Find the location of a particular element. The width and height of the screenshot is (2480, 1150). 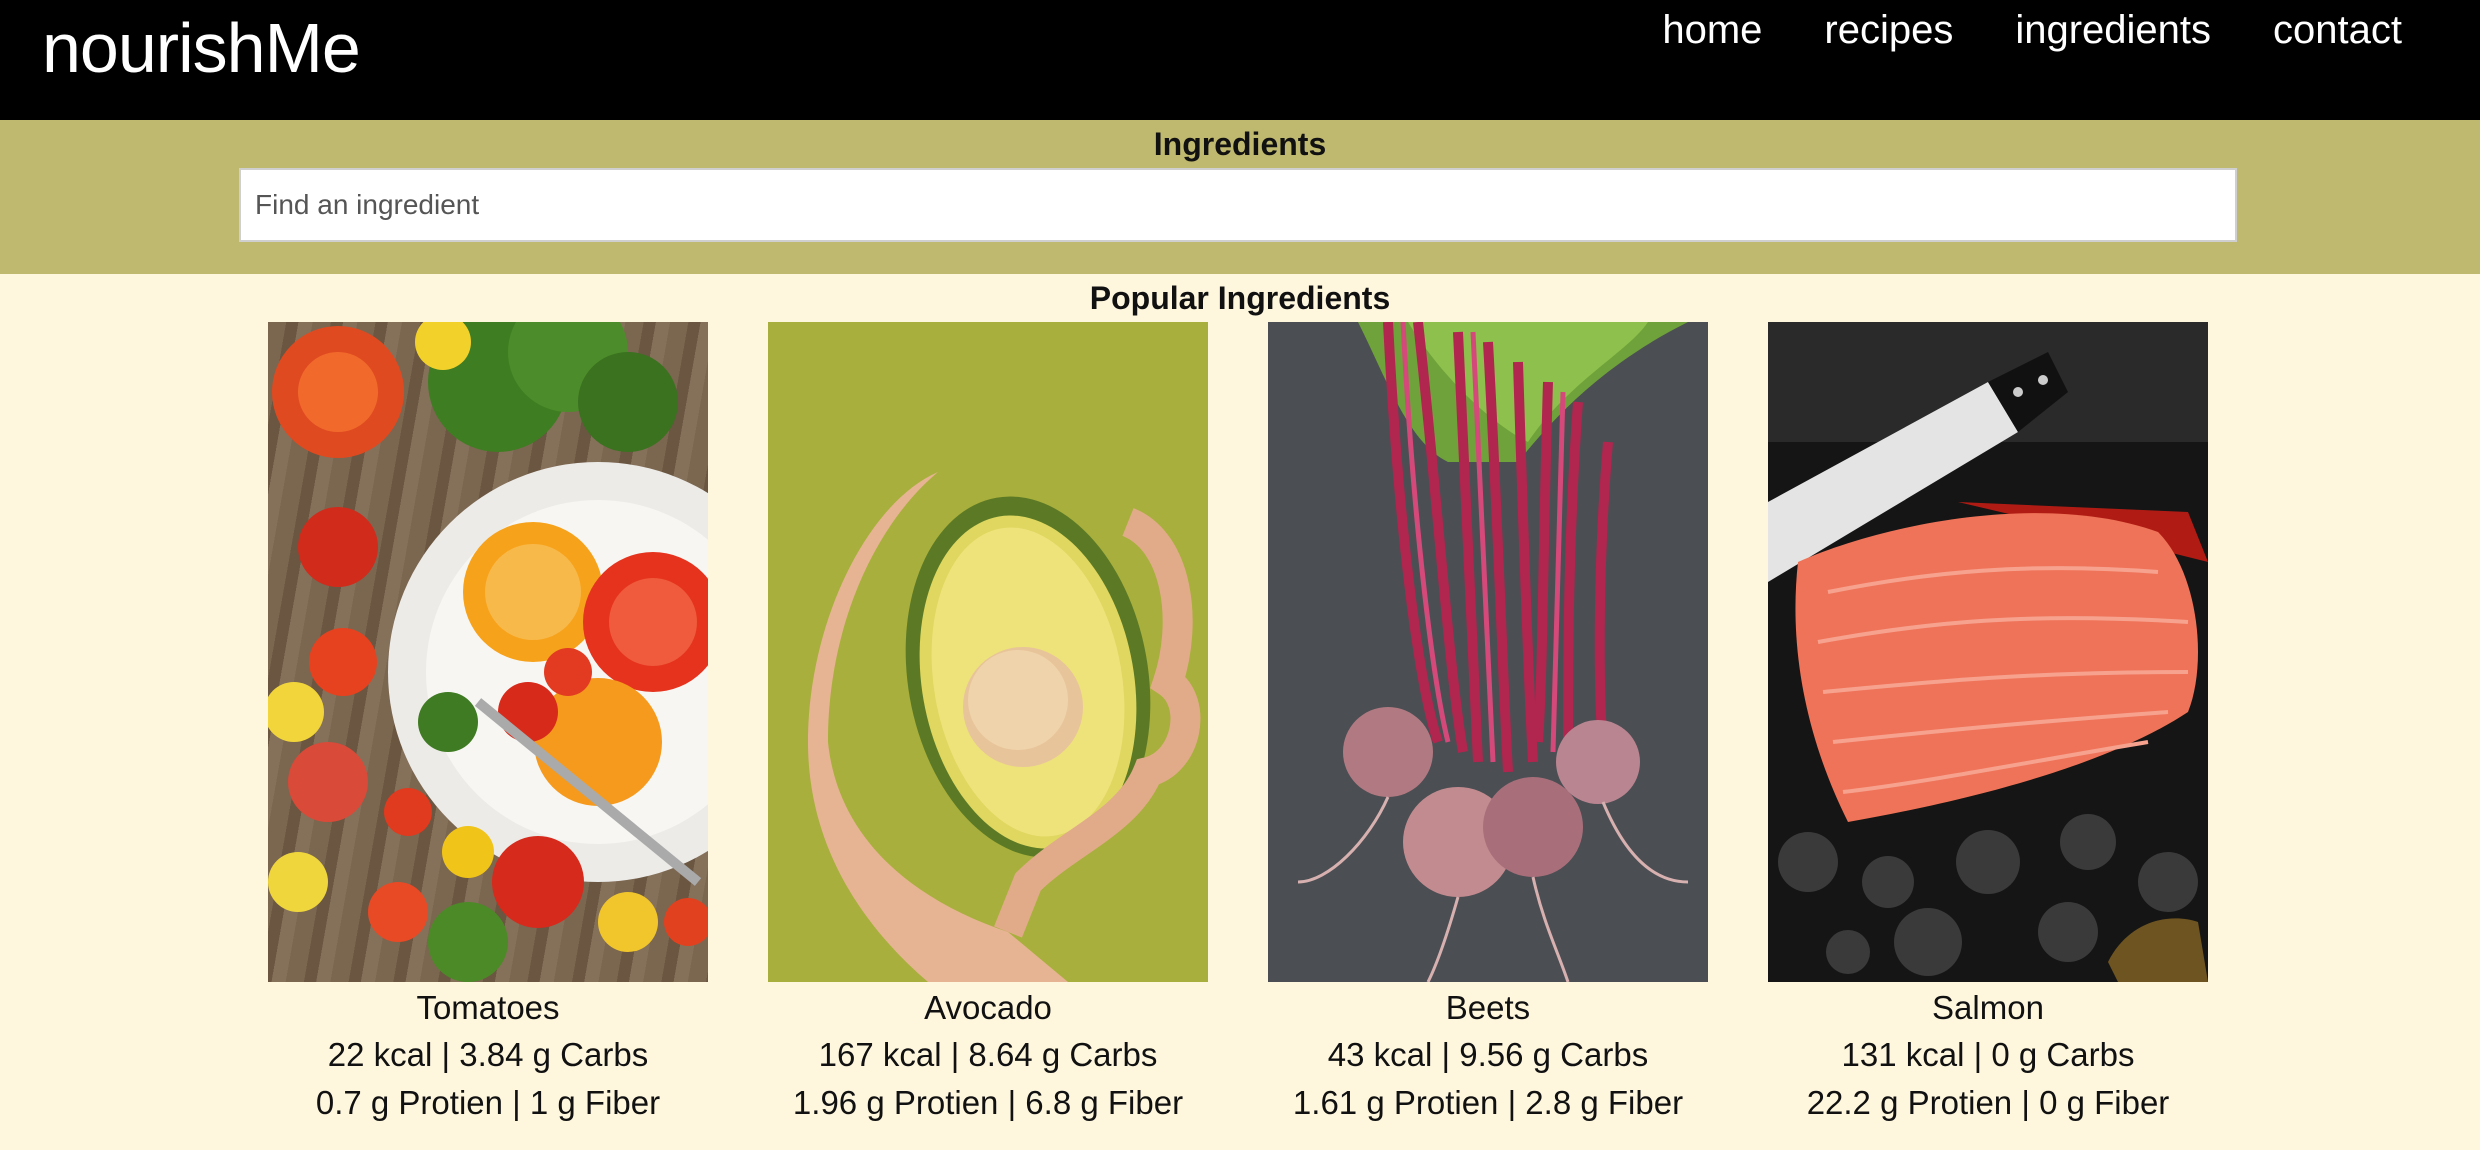

nutrition-line-1: 43 kcal | 9.56 g Carbs is located at coordinates (1488, 1055).